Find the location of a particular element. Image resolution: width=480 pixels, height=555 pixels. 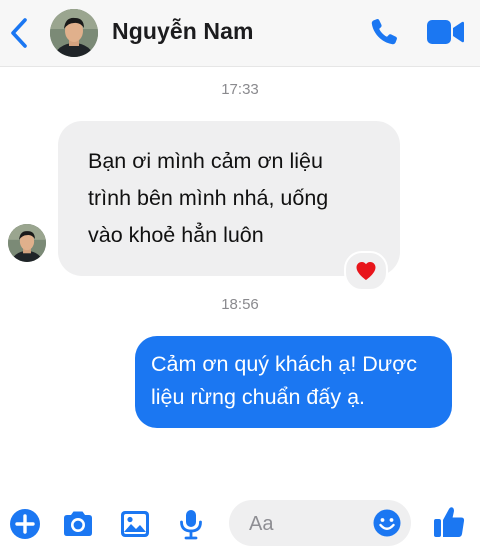

emoji-button is located at coordinates (387, 523).